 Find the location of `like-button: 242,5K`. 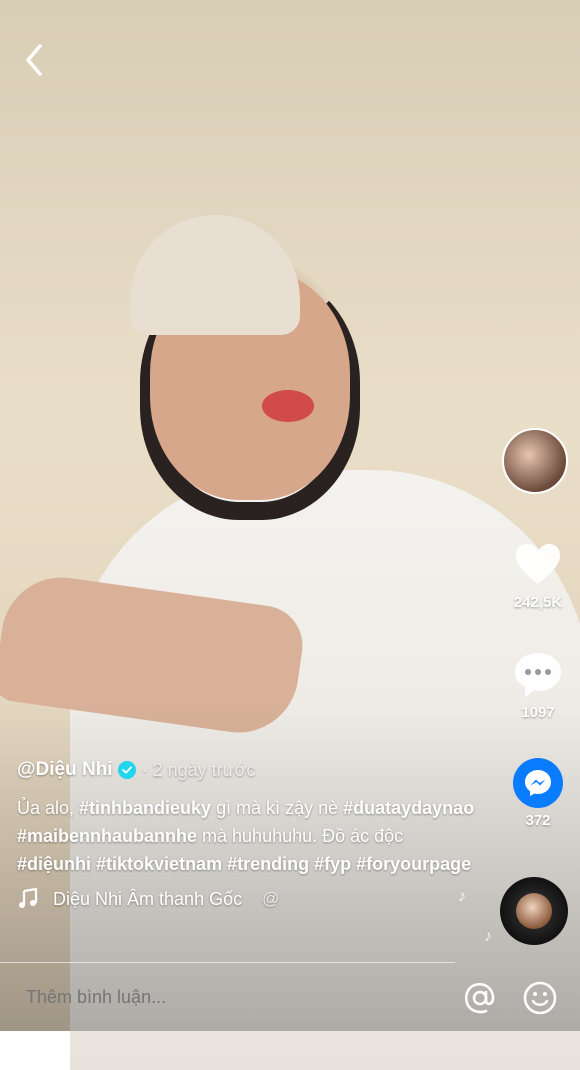

like-button: 242,5K is located at coordinates (538, 575).